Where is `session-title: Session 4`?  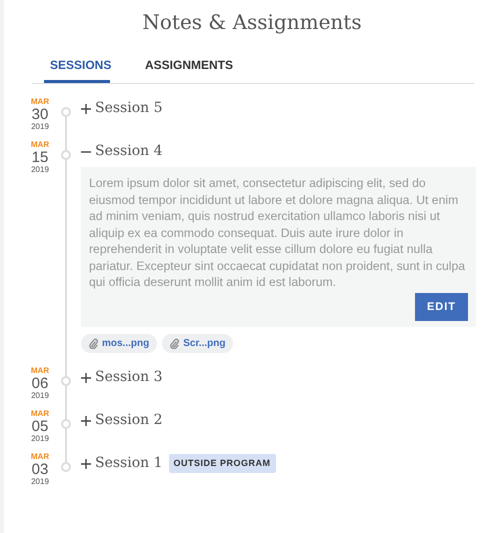 session-title: Session 4 is located at coordinates (129, 151).